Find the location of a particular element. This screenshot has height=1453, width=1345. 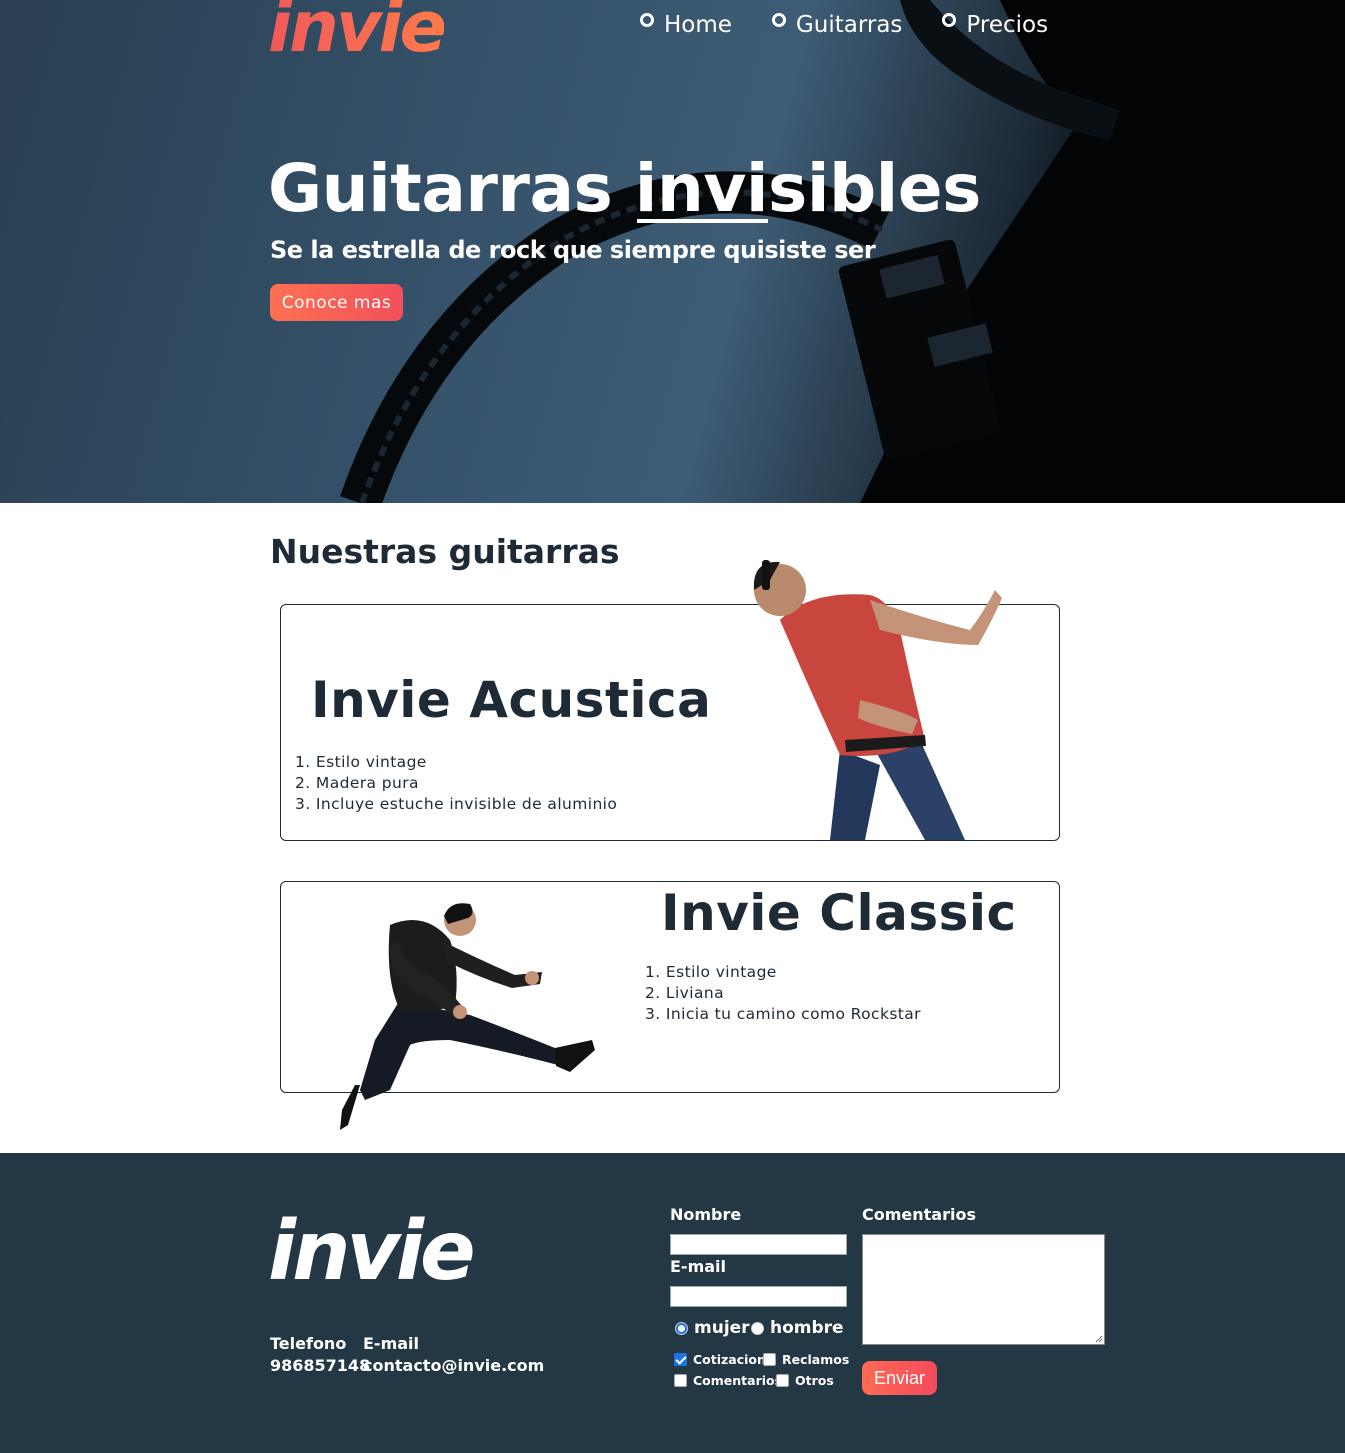

list-item: 2. Madera pura is located at coordinates (357, 783).